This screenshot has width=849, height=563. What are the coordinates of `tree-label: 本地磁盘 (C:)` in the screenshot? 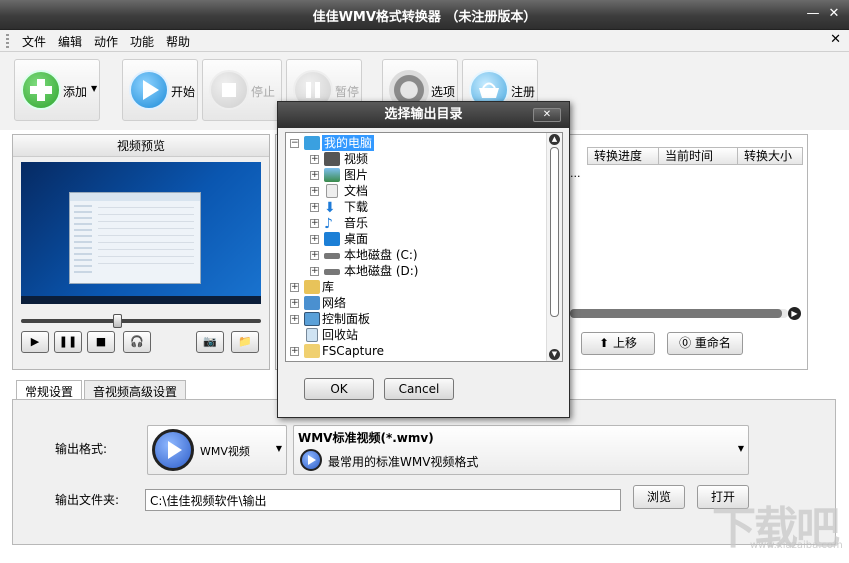 It's located at (381, 255).